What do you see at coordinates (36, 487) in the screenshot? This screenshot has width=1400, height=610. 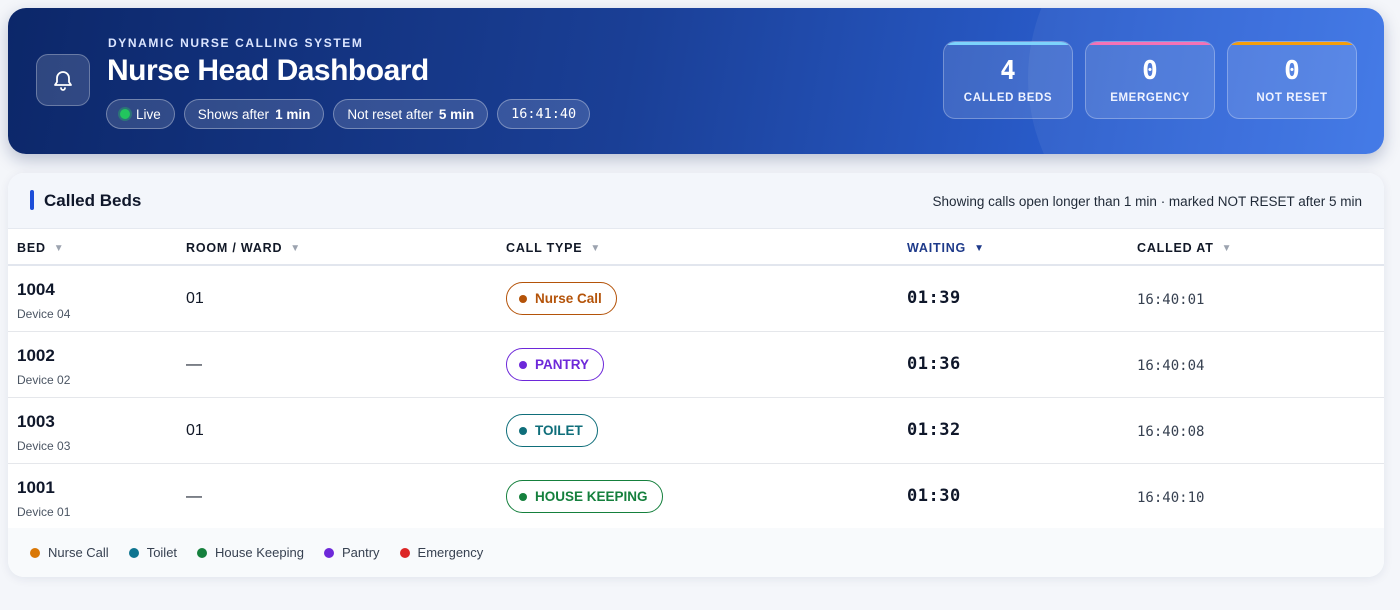 I see `bed-number: 1001` at bounding box center [36, 487].